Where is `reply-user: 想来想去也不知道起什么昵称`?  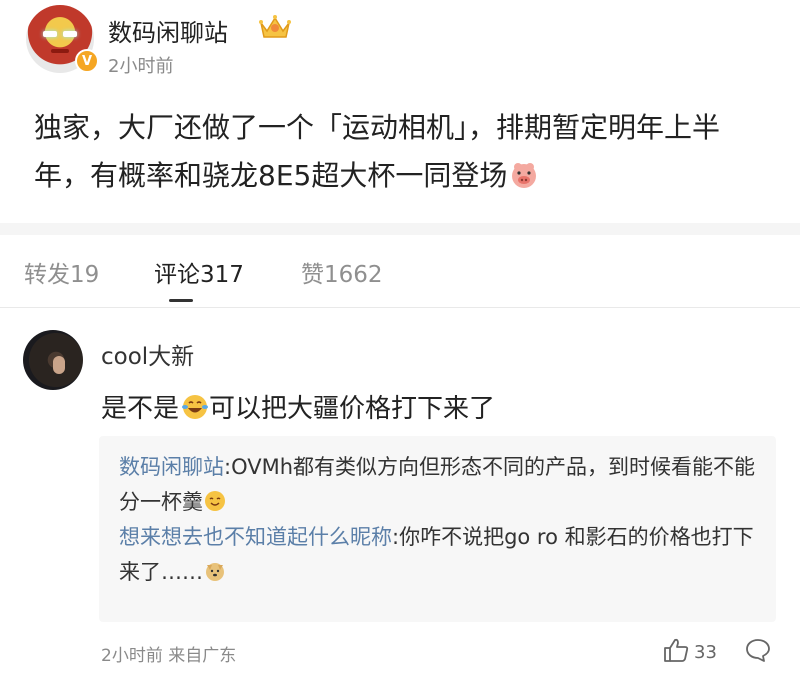
reply-user: 想来想去也不知道起什么昵称 is located at coordinates (255, 537).